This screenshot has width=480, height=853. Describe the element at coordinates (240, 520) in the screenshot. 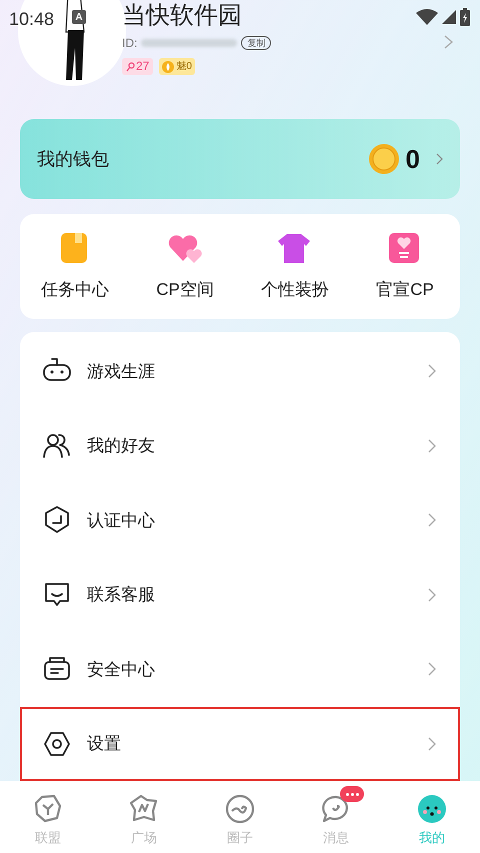

I see `menu-item: 认证中心` at that location.